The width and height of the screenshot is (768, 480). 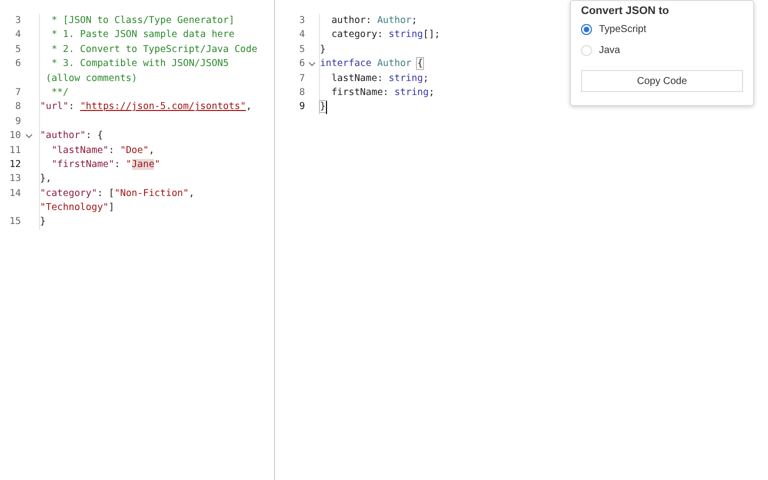 I want to click on code-line: "firstName": "Jane", so click(x=105, y=165).